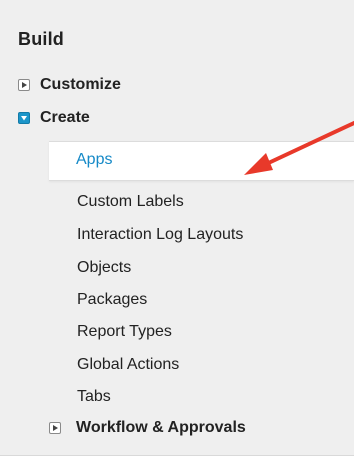  Describe the element at coordinates (161, 427) in the screenshot. I see `sidebar-item-label: Workflow & Approvals` at that location.